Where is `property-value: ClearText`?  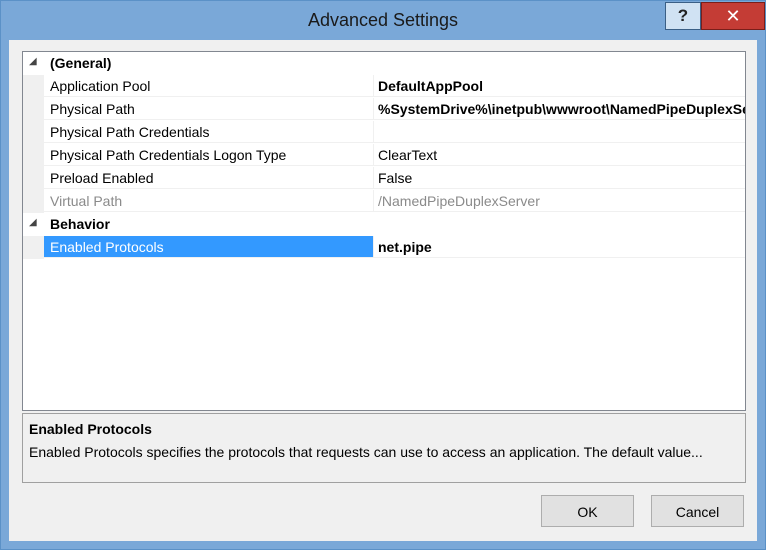 property-value: ClearText is located at coordinates (559, 155).